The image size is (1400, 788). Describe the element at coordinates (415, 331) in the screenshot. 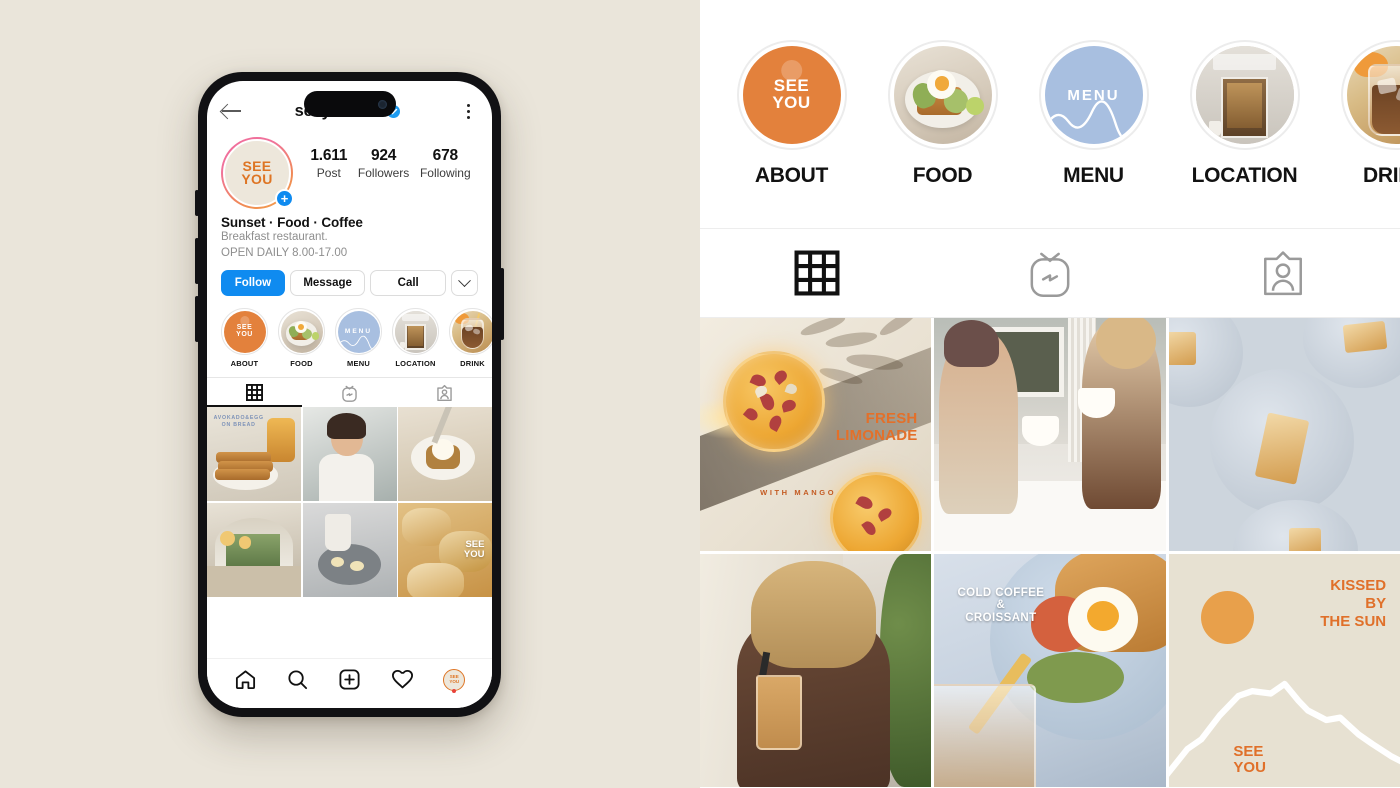

I see `highlight-cover-location` at that location.